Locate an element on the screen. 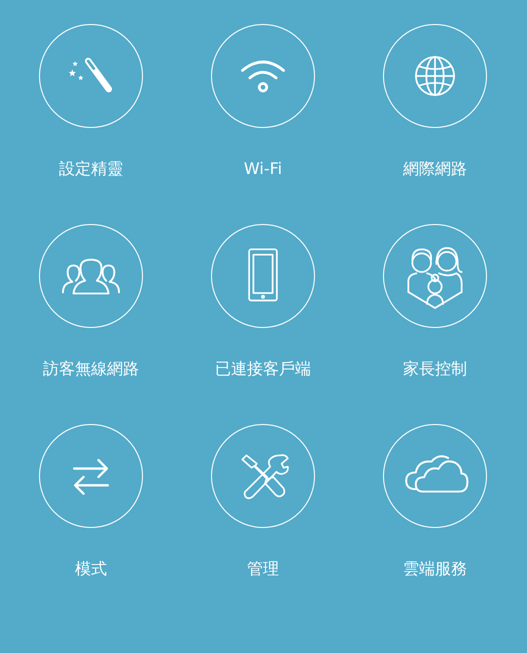  feature-label: 已連接客戶端 is located at coordinates (263, 369).